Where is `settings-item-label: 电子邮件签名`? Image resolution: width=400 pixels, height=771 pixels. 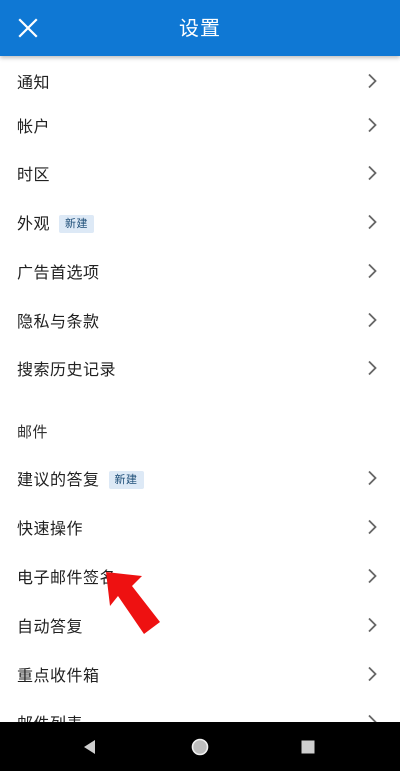
settings-item-label: 电子邮件签名 is located at coordinates (67, 577).